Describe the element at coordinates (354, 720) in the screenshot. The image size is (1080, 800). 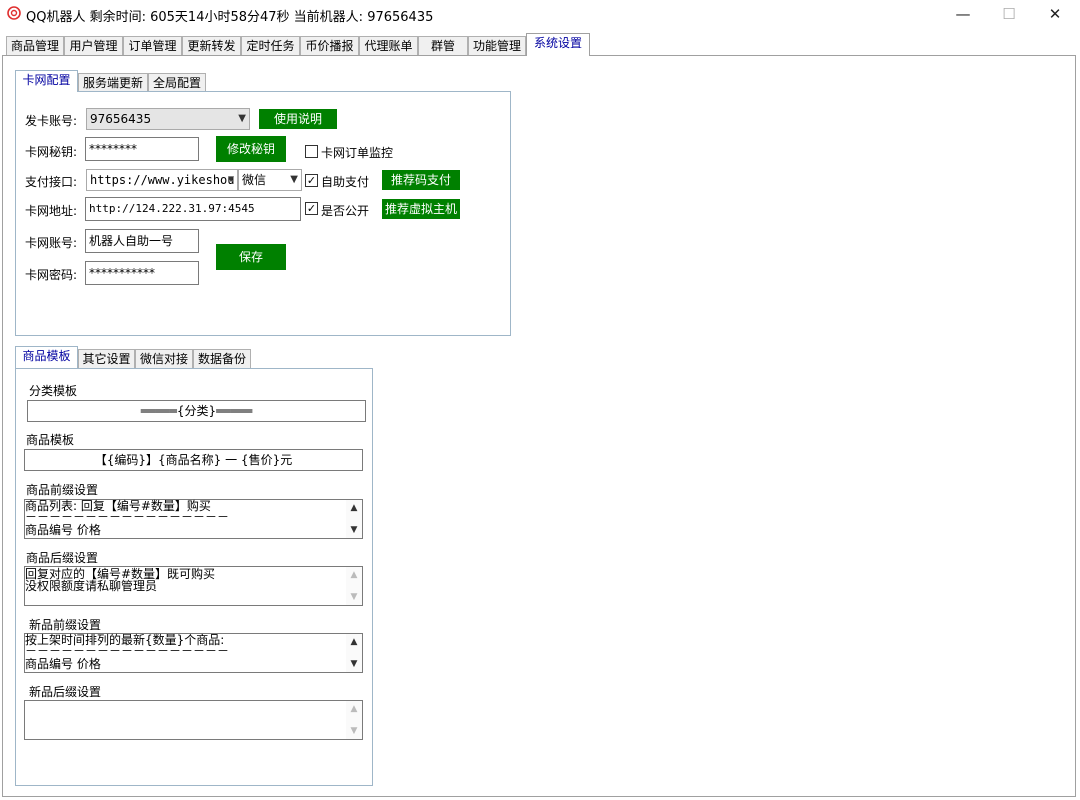
I see `new-suffix-scrollbar: ▲ ▼` at that location.